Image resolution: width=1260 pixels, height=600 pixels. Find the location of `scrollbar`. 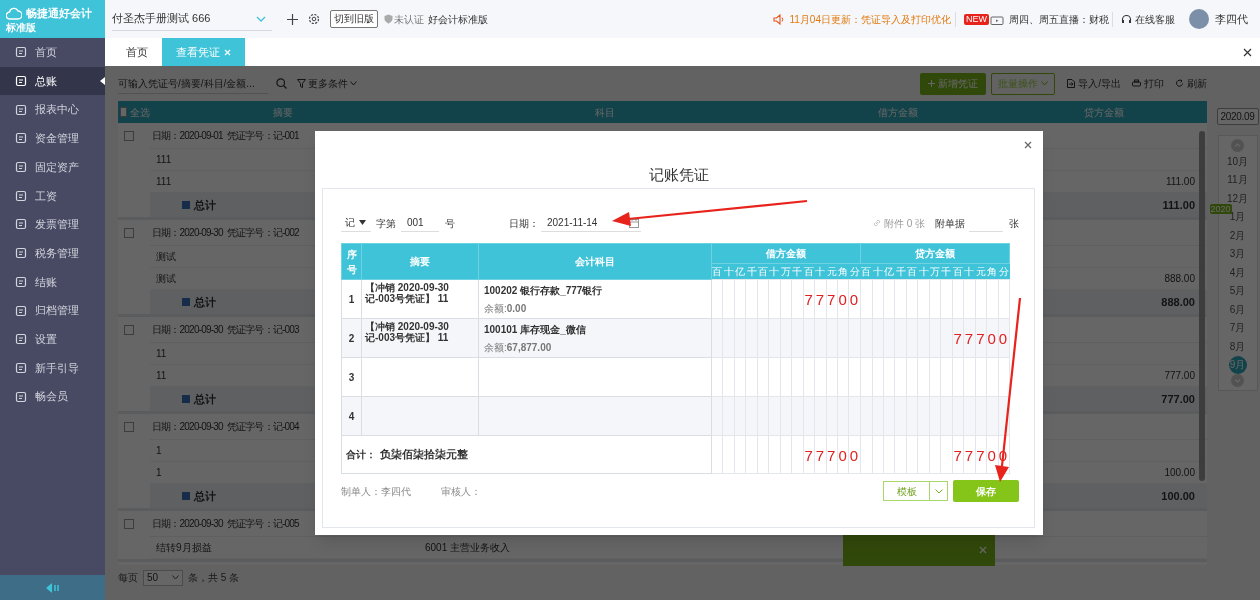

scrollbar is located at coordinates (1202, 306).